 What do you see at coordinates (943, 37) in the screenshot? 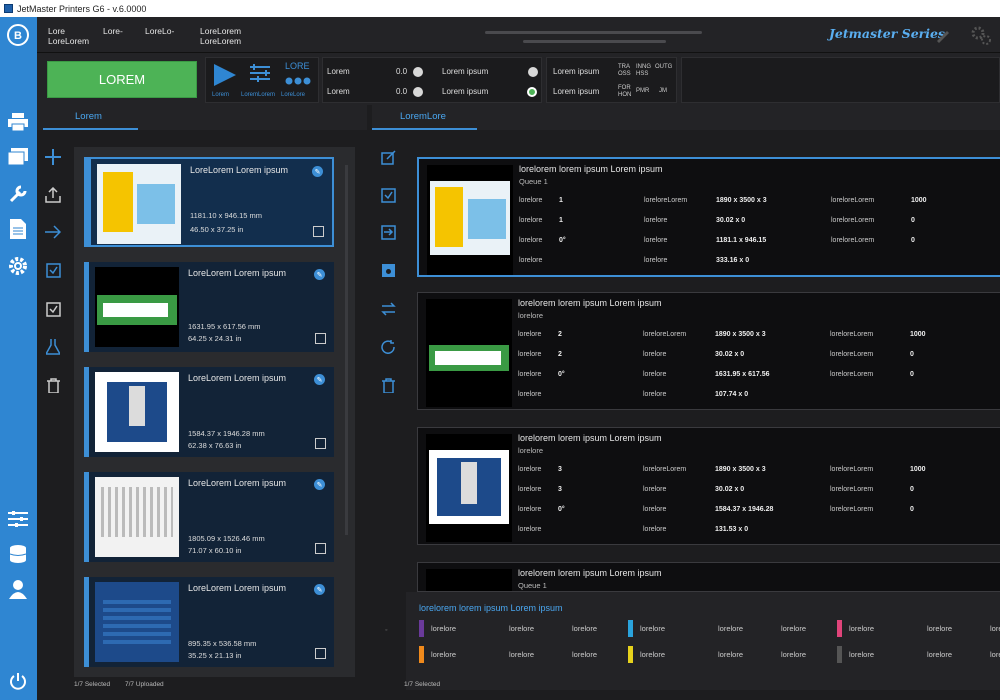
I see `pen-icon` at bounding box center [943, 37].